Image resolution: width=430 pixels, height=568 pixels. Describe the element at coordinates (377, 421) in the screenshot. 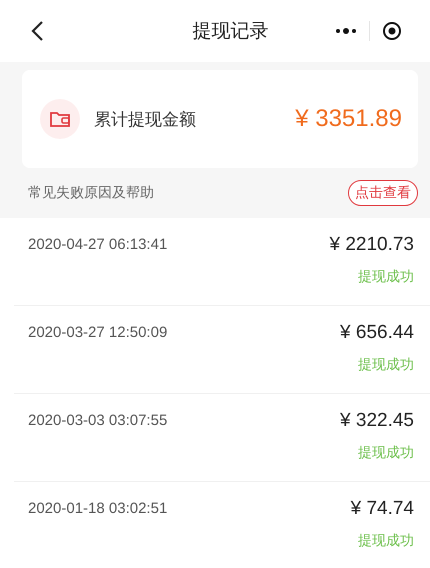

I see `record-amount: ¥ 322.45` at that location.